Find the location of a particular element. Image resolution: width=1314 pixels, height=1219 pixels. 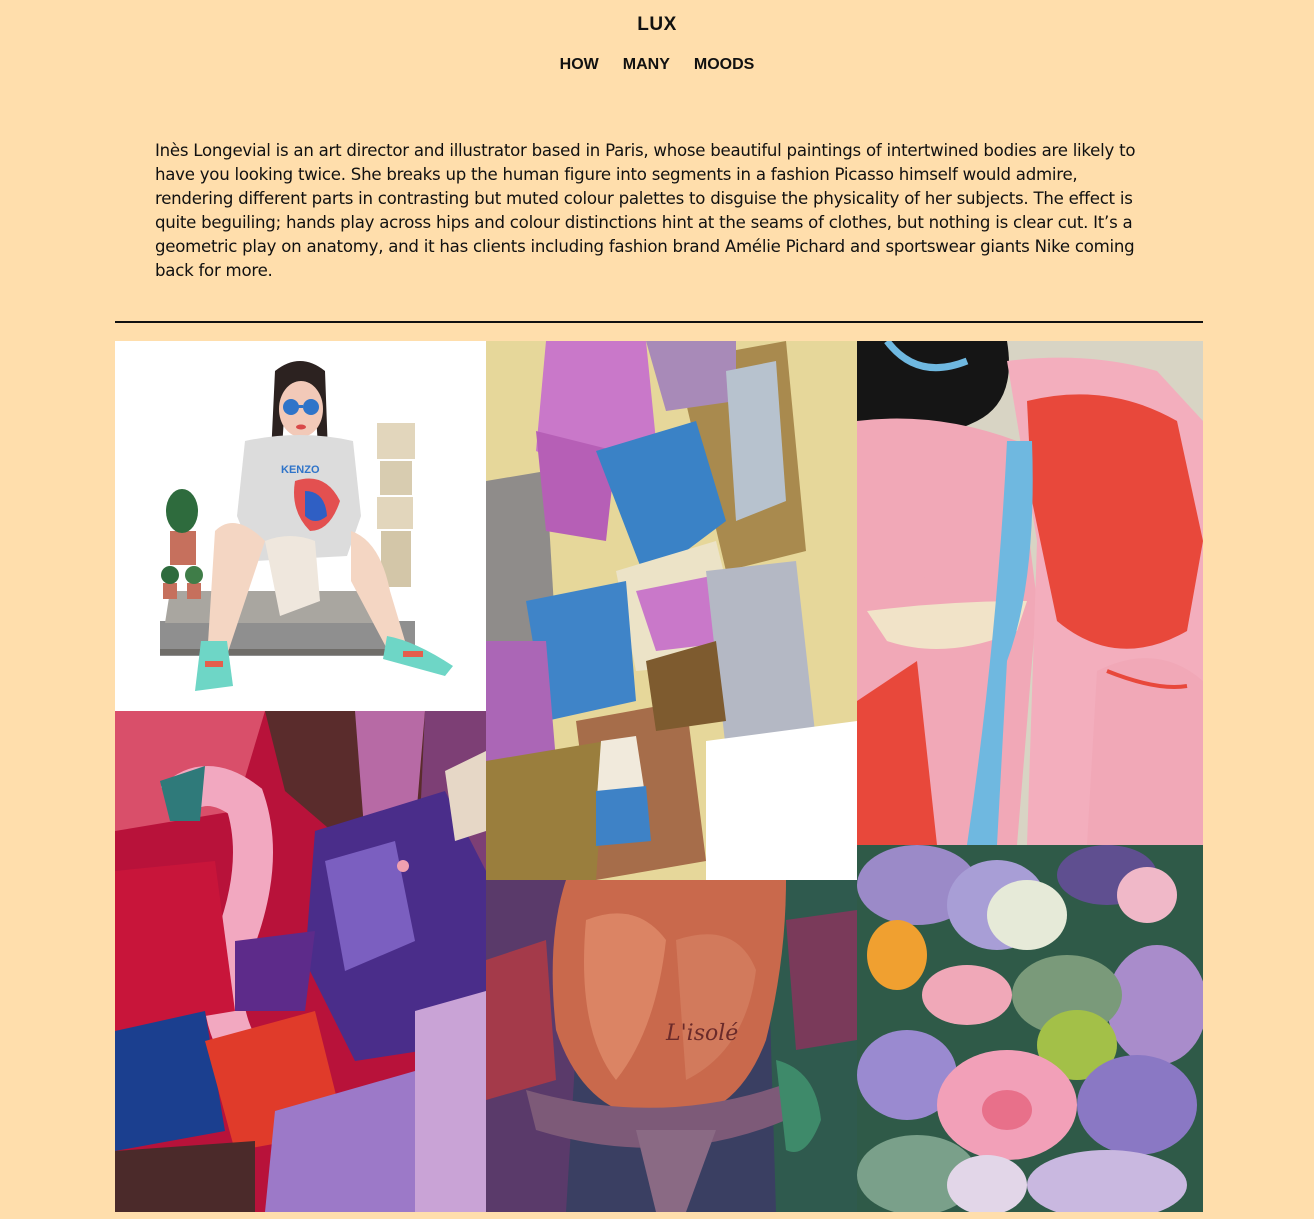

illustration-abstract-figure is located at coordinates (671, 610).